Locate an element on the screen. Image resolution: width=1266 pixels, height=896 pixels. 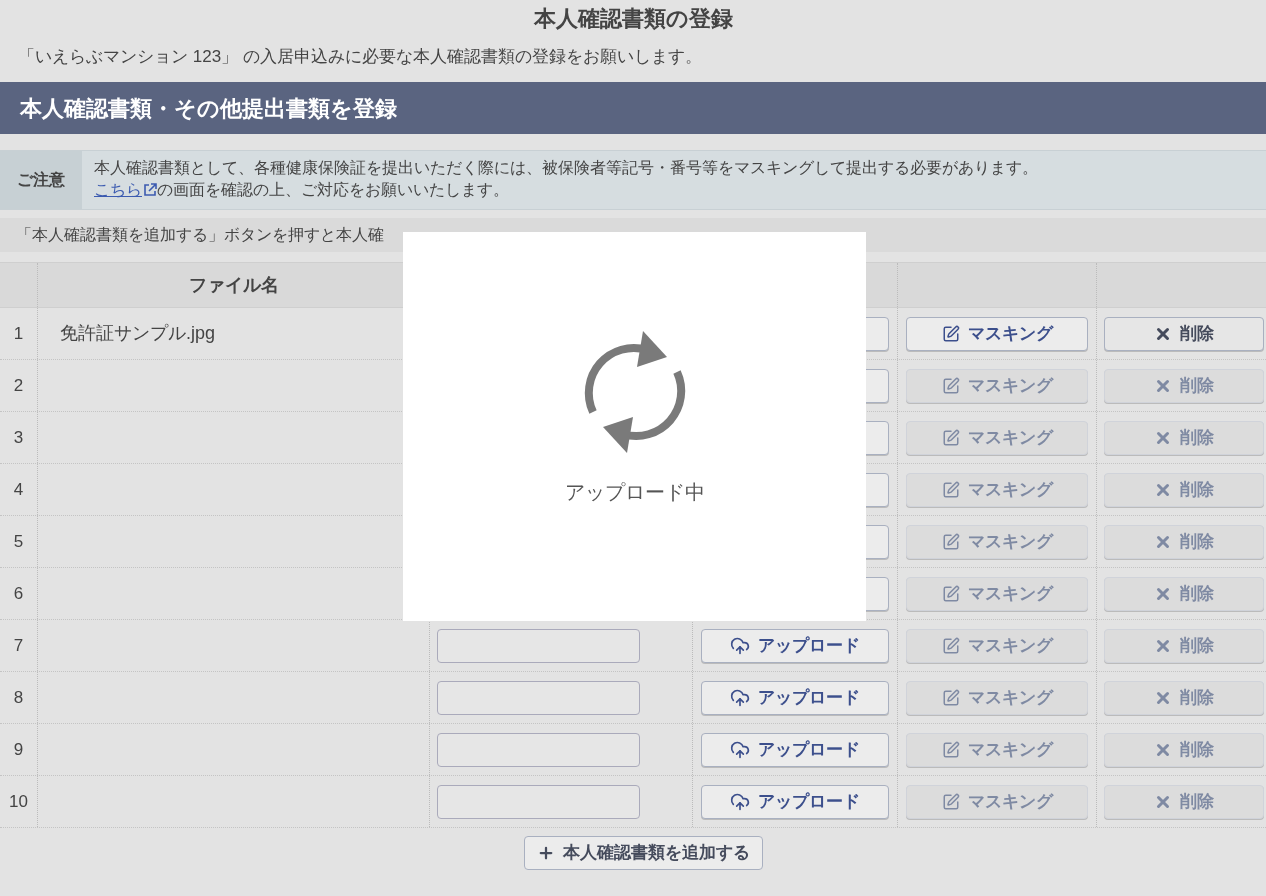
row-number: 4 is located at coordinates (18, 489).